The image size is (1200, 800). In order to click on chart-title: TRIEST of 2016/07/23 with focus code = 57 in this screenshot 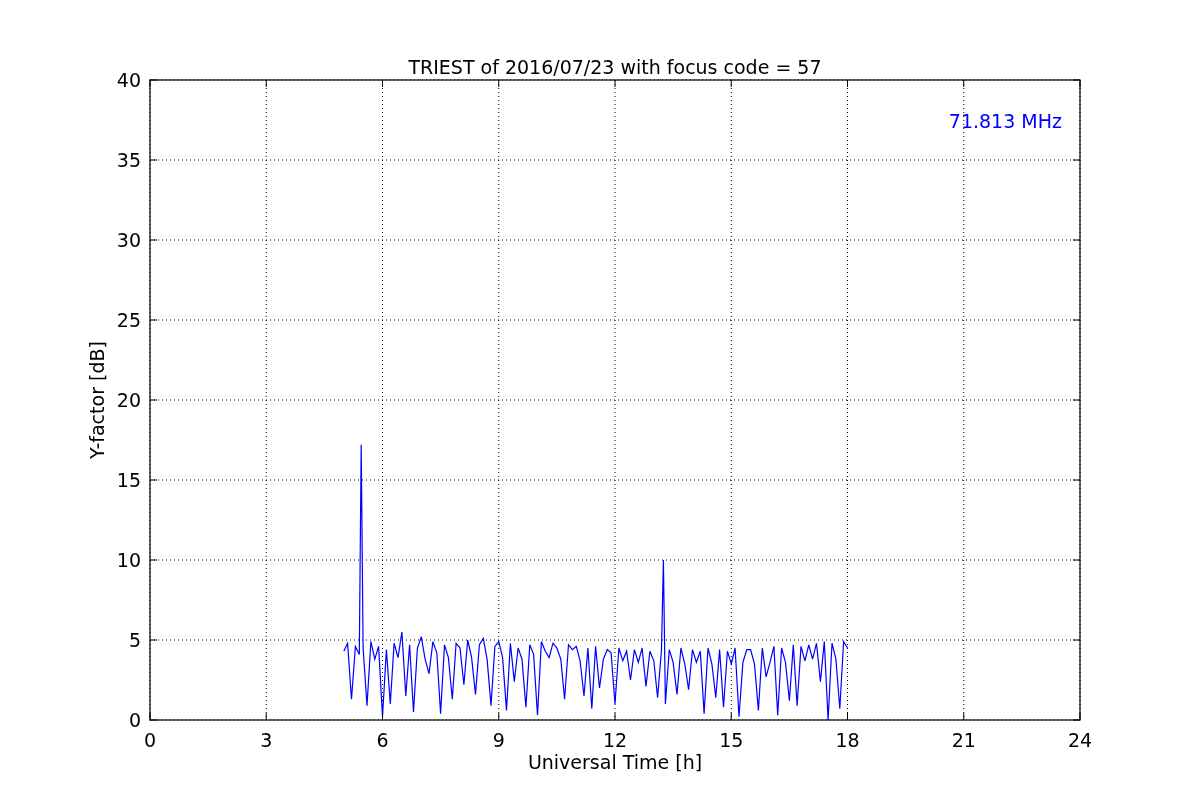, I will do `click(615, 67)`.